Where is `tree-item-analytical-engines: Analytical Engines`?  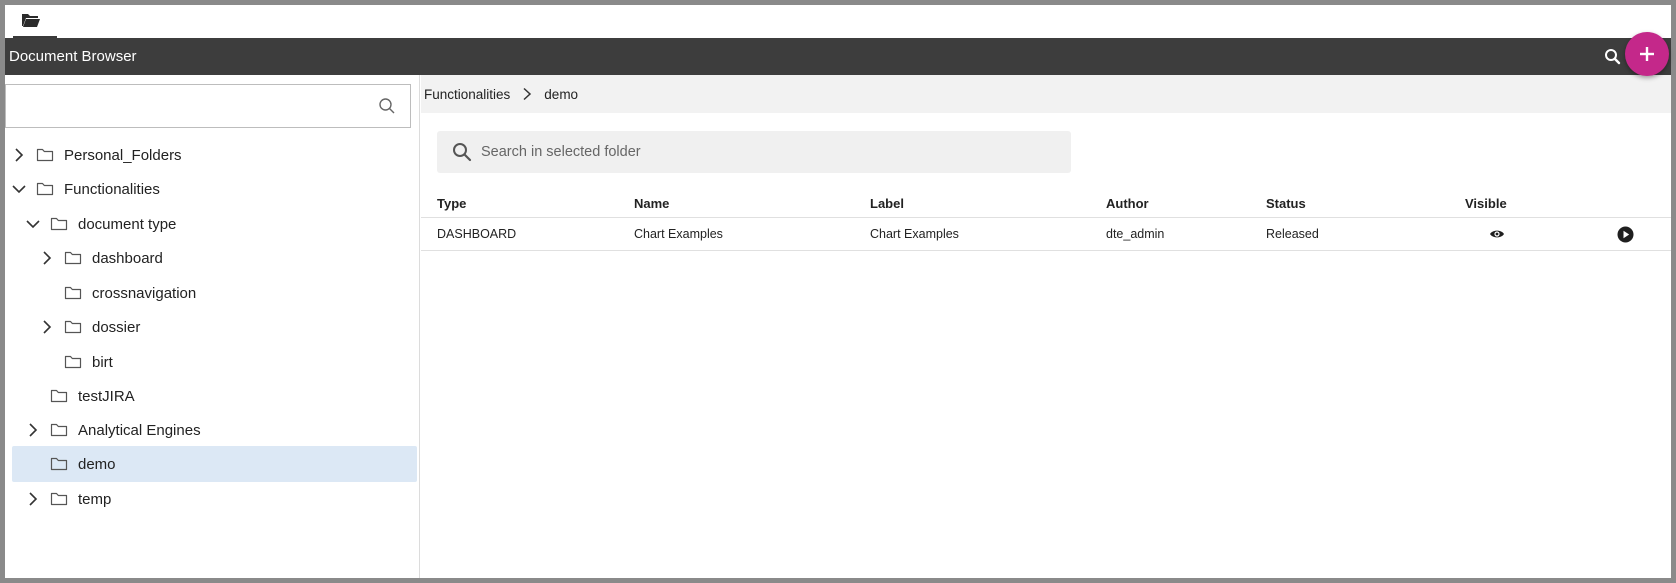
tree-item-analytical-engines: Analytical Engines is located at coordinates (112, 430).